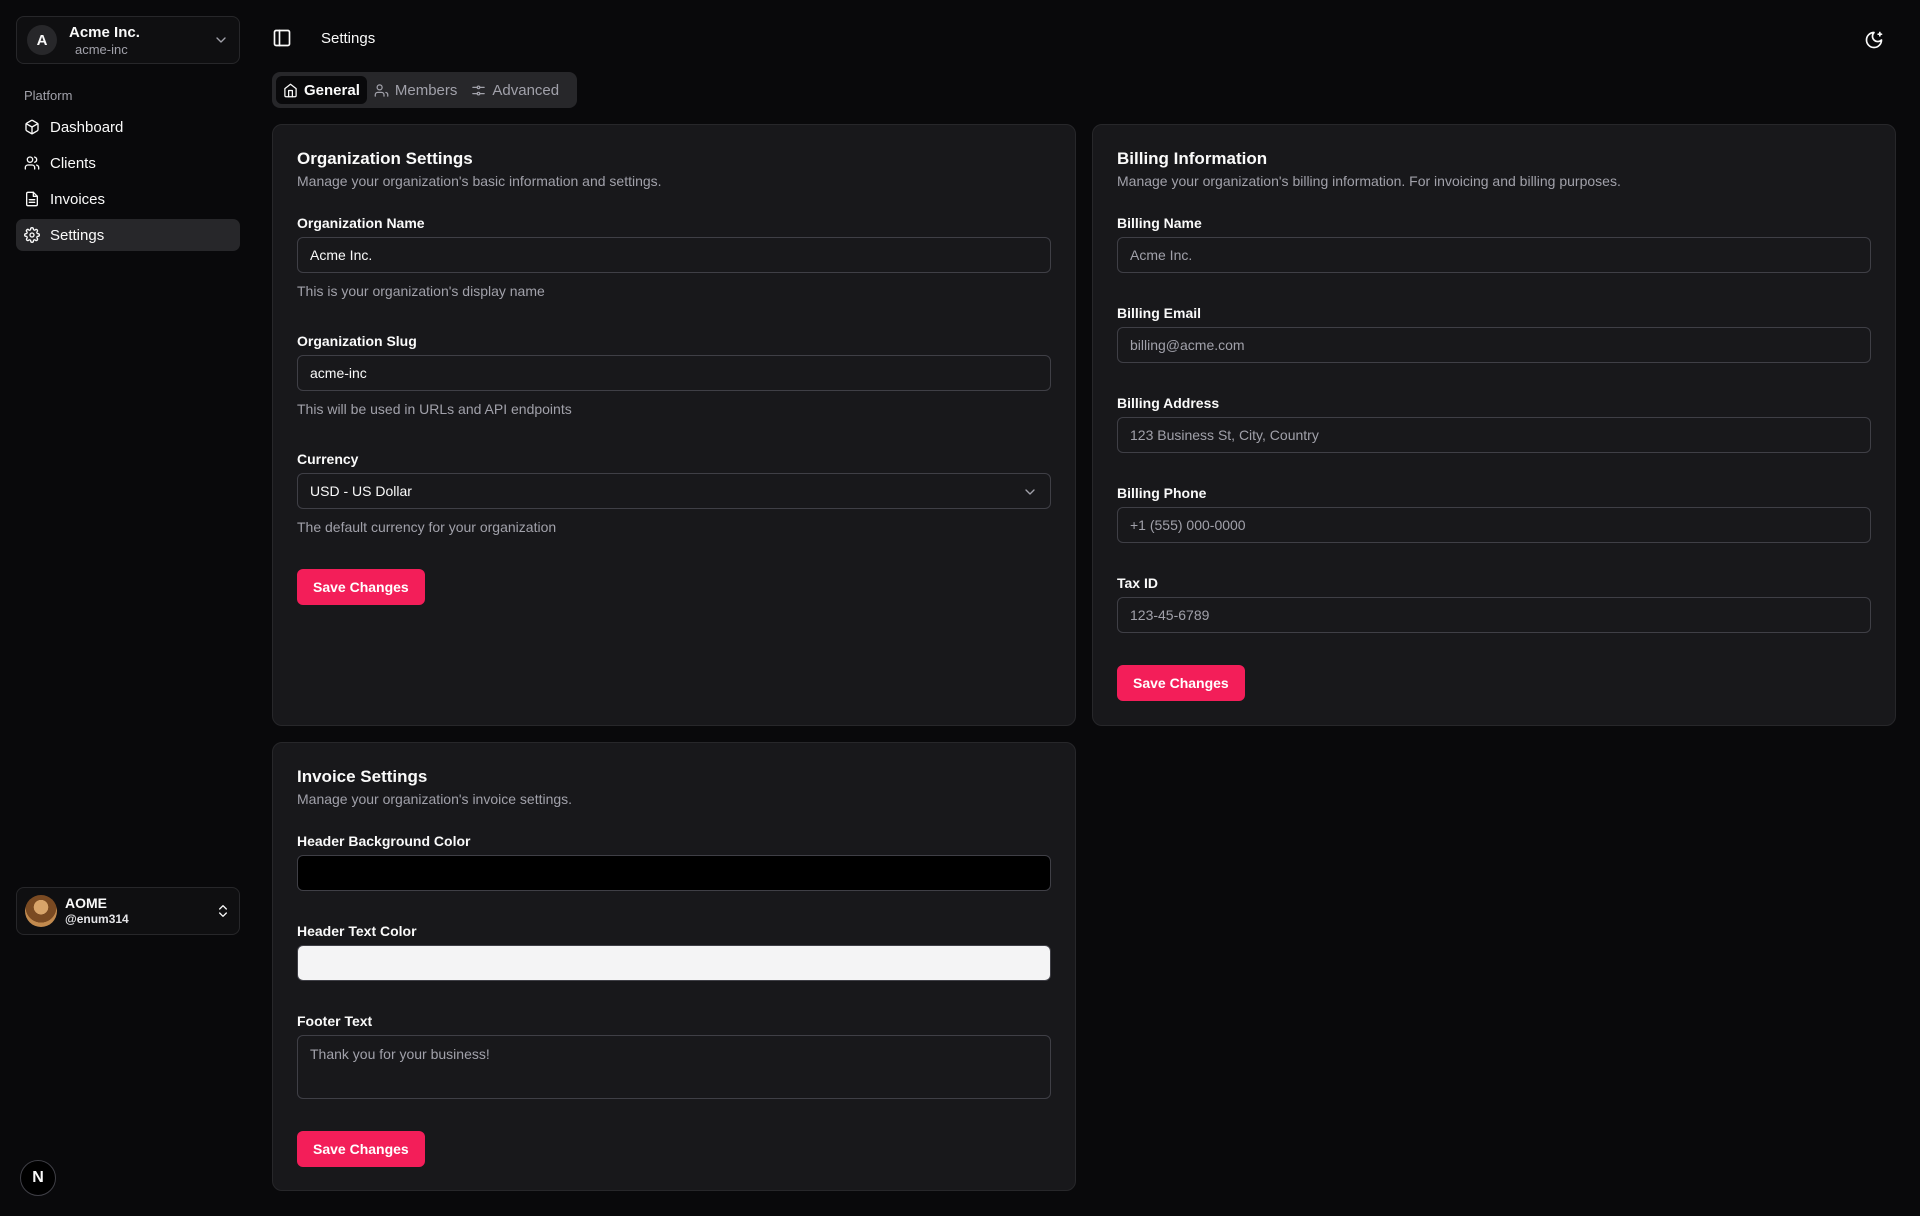  What do you see at coordinates (87, 127) in the screenshot?
I see `sidebar-item-label: Dashboard` at bounding box center [87, 127].